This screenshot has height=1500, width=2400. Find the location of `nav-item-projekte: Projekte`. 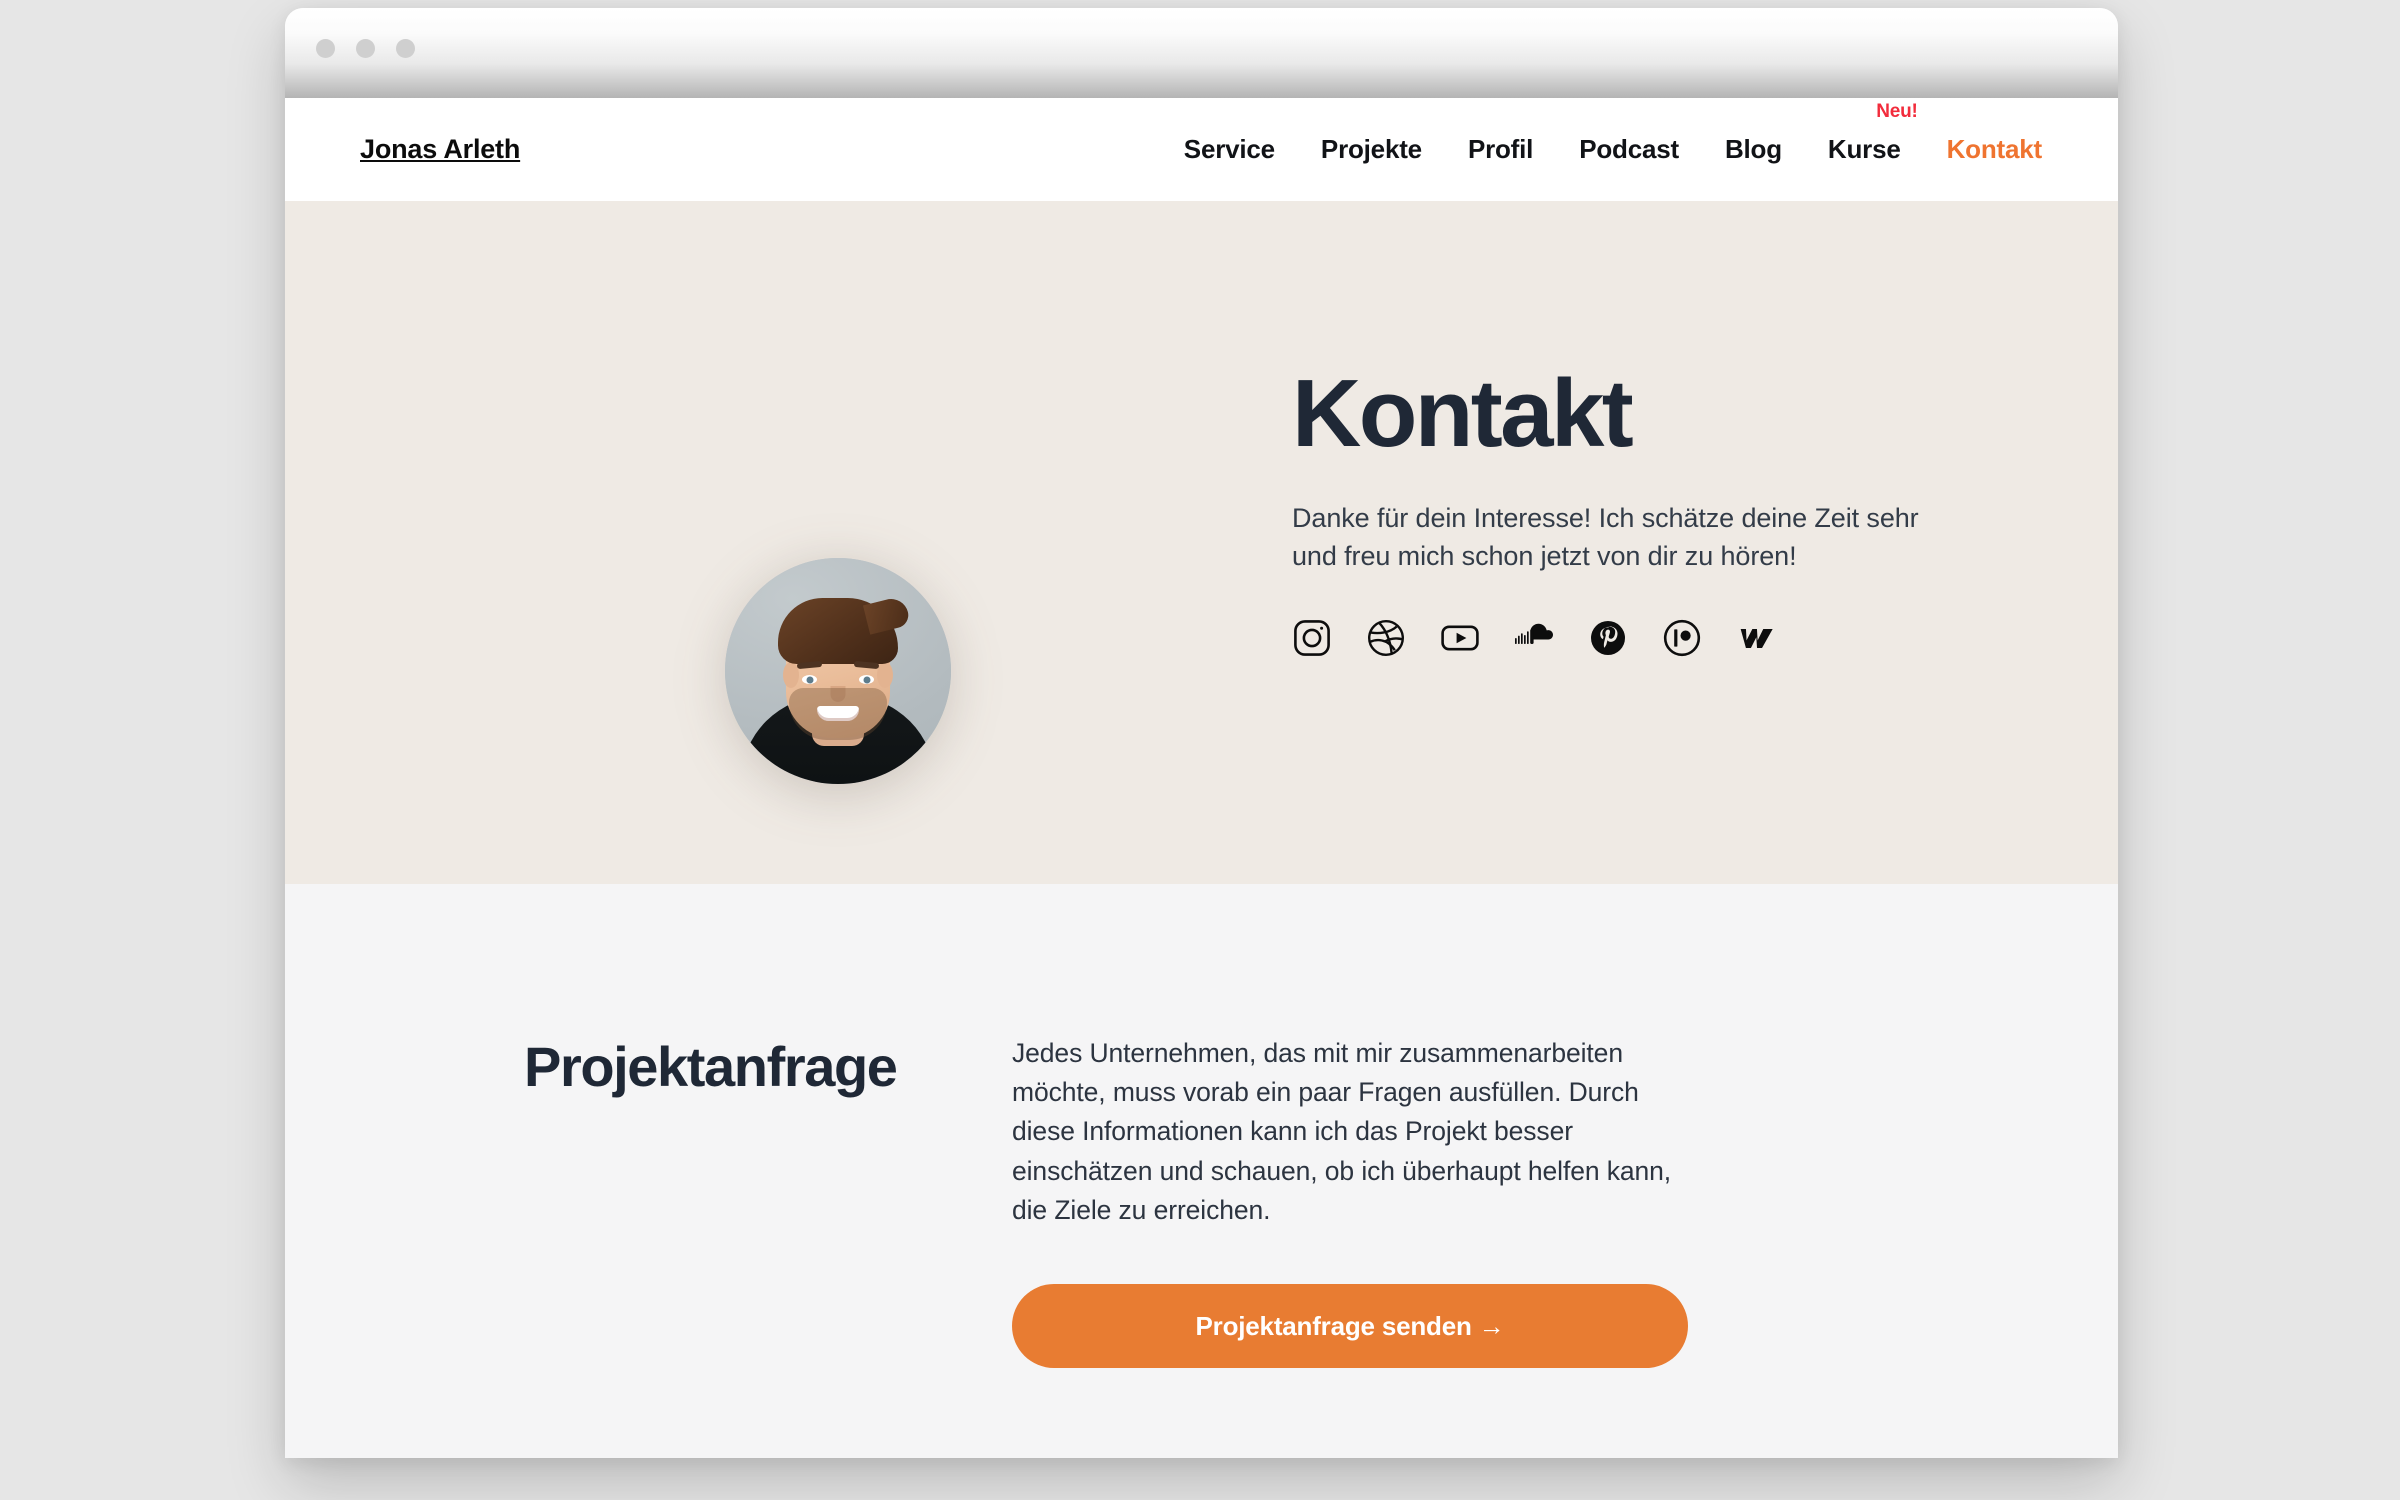

nav-item-projekte: Projekte is located at coordinates (1371, 149).